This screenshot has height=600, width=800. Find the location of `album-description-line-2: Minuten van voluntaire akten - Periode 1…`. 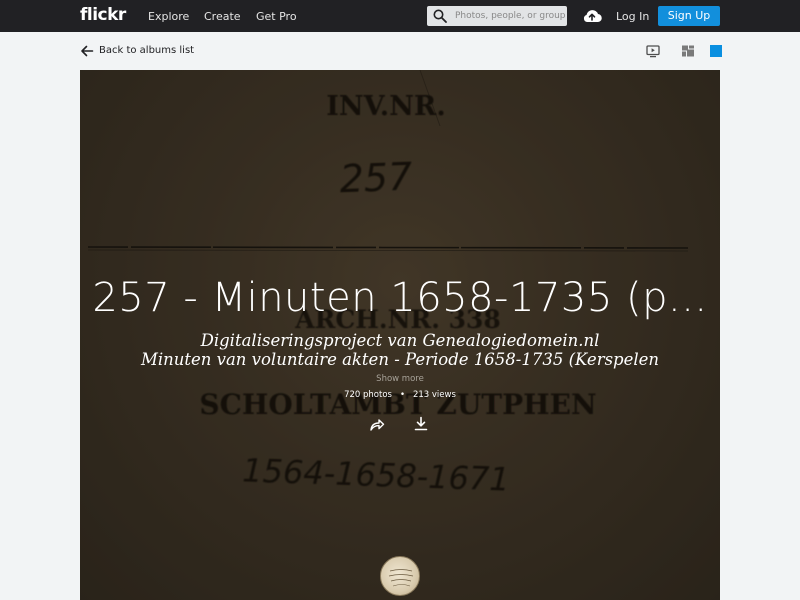

album-description-line-2: Minuten van voluntaire akten - Periode 1… is located at coordinates (400, 359).